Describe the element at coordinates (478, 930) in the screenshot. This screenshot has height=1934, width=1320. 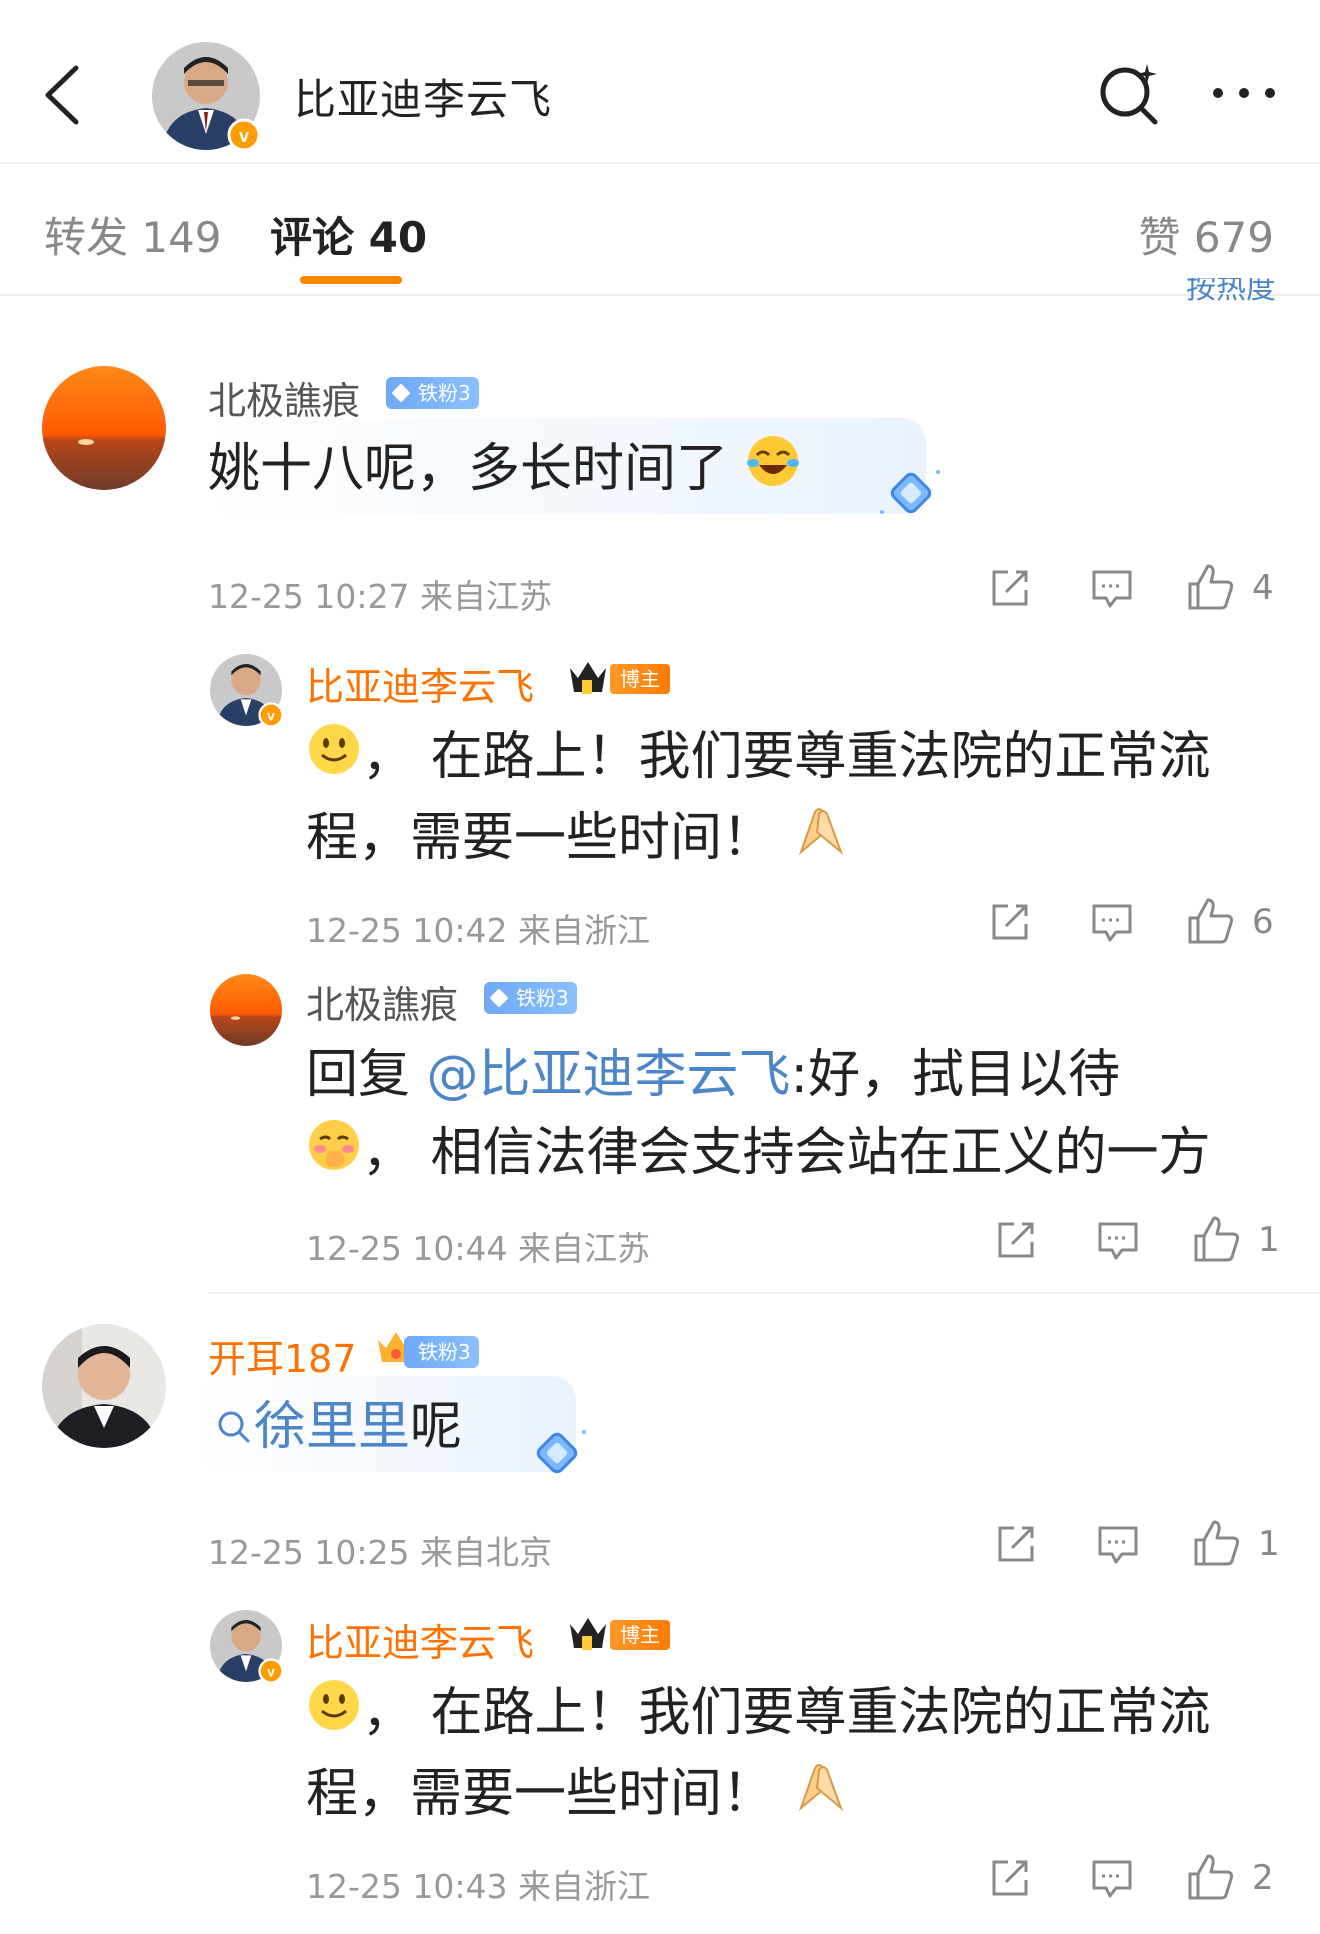
I see `comment-time-location: 12-25 10:42 来自浙江` at that location.